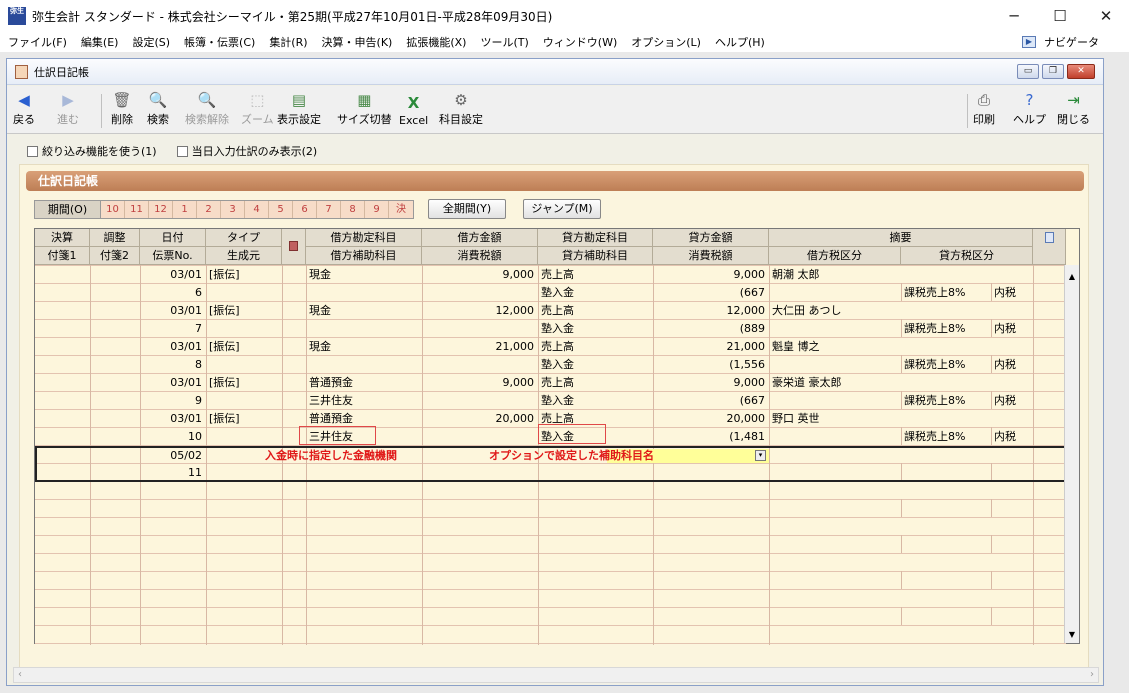 The width and height of the screenshot is (1129, 693). Describe the element at coordinates (665, 42) in the screenshot. I see `menu-options: オプション(L)` at that location.